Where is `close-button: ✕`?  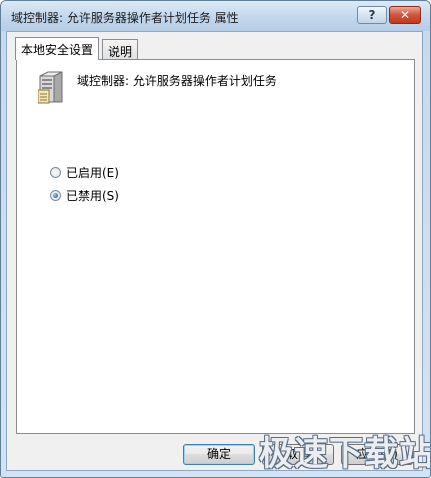 close-button: ✕ is located at coordinates (405, 15).